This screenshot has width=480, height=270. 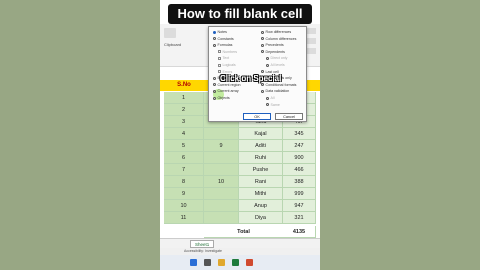 I want to click on option-objects: Objects, so click(x=221, y=98).